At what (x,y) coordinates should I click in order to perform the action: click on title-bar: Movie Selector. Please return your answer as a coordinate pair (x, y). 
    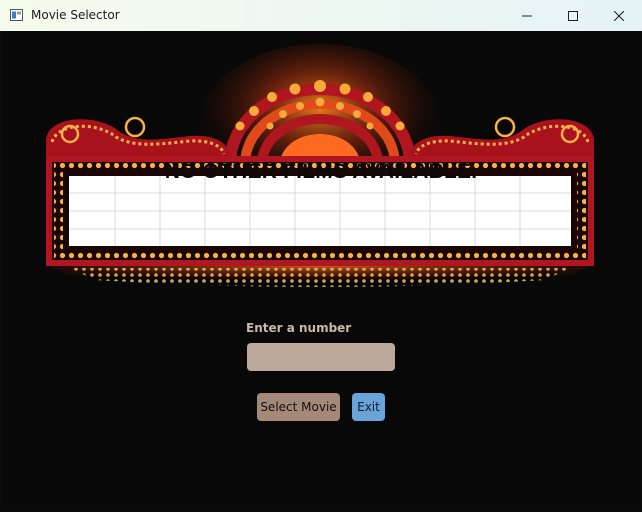
    Looking at the image, I should click on (321, 15).